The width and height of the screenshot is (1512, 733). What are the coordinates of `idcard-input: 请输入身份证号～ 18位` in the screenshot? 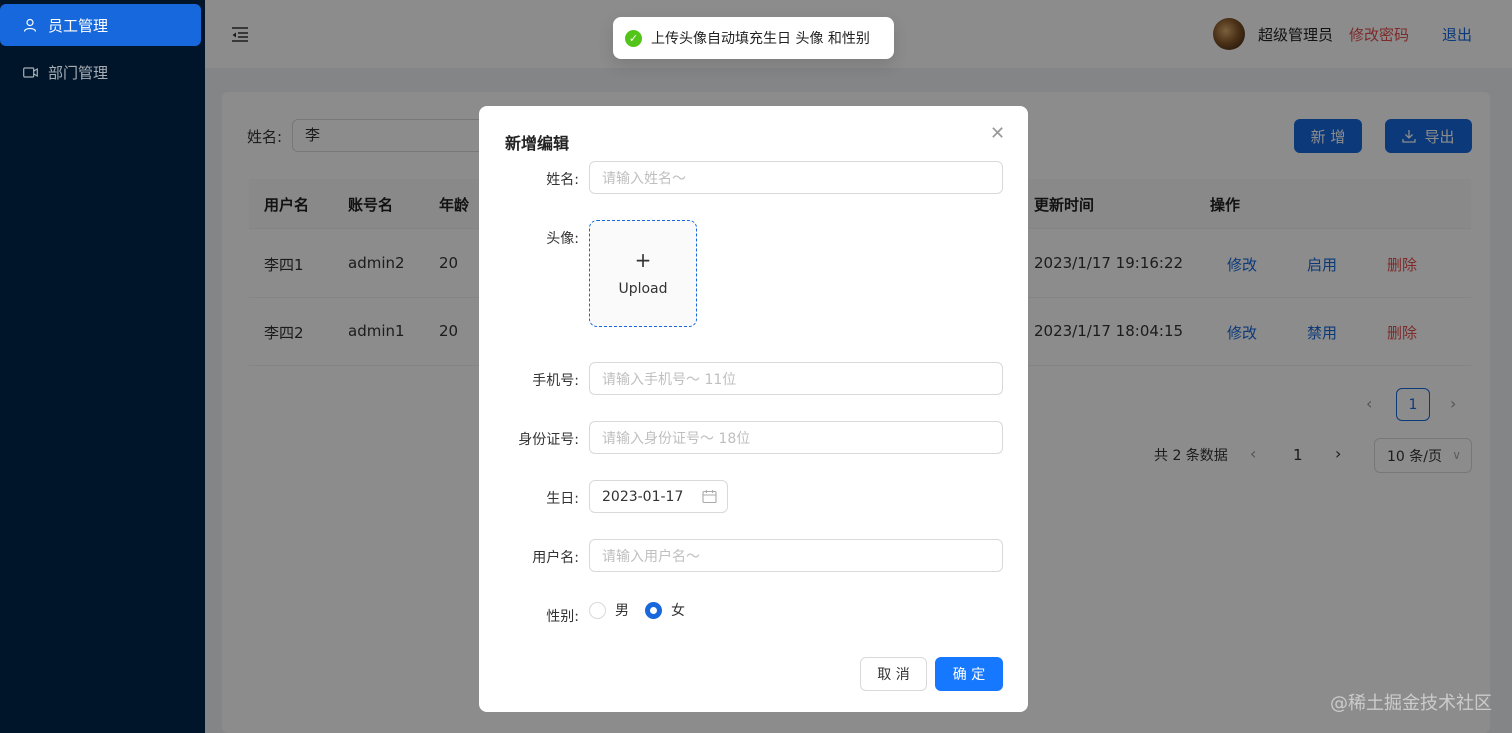 It's located at (796, 437).